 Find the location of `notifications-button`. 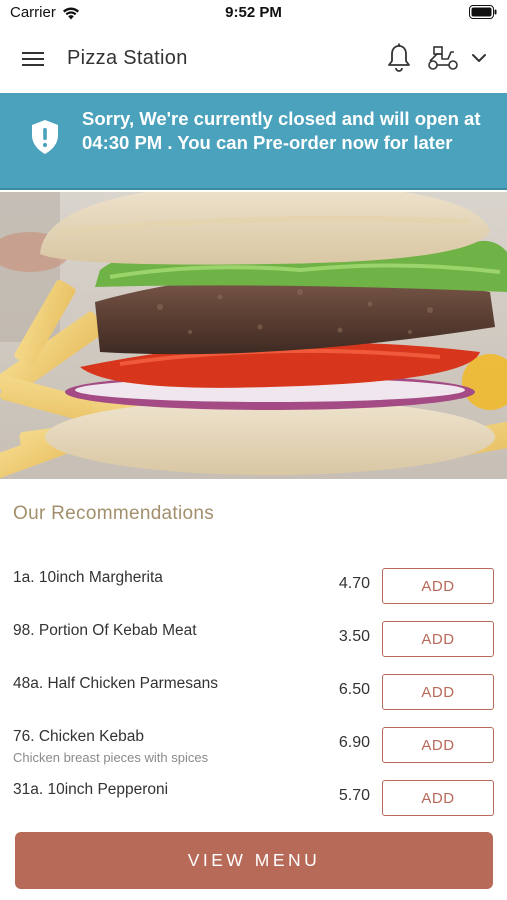

notifications-button is located at coordinates (399, 58).